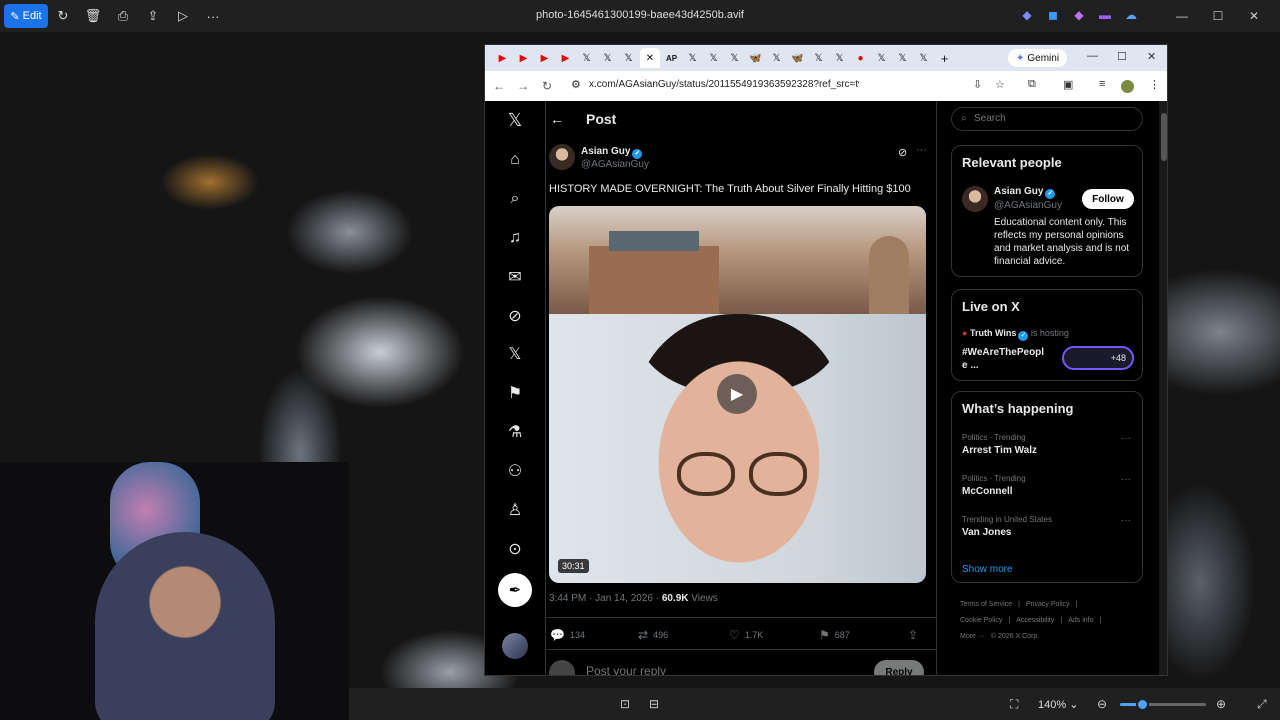 This screenshot has height=720, width=1280. I want to click on forward-icon: →, so click(523, 86).